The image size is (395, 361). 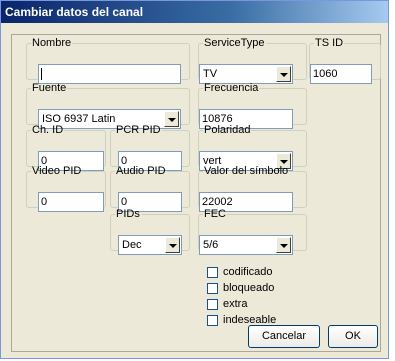 I want to click on fec-select: 5/6, so click(x=246, y=245).